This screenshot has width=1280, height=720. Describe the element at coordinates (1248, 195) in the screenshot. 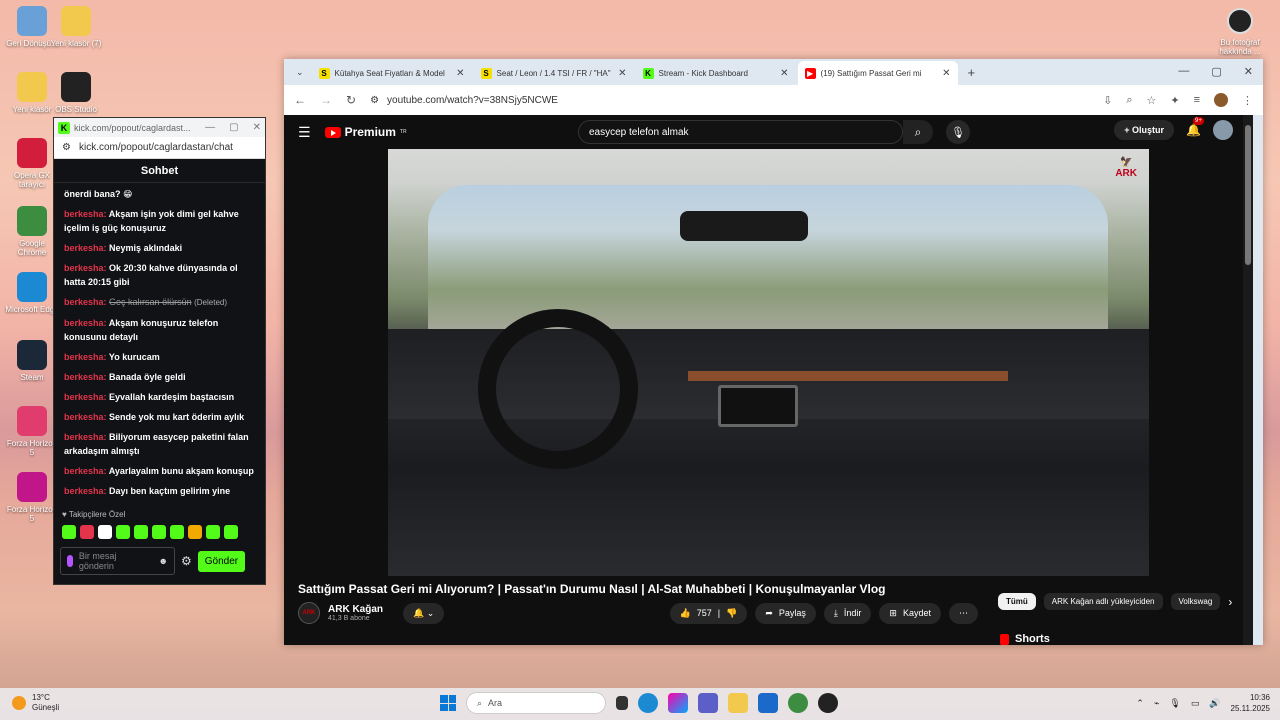

I see `scrollbar-thumb` at that location.